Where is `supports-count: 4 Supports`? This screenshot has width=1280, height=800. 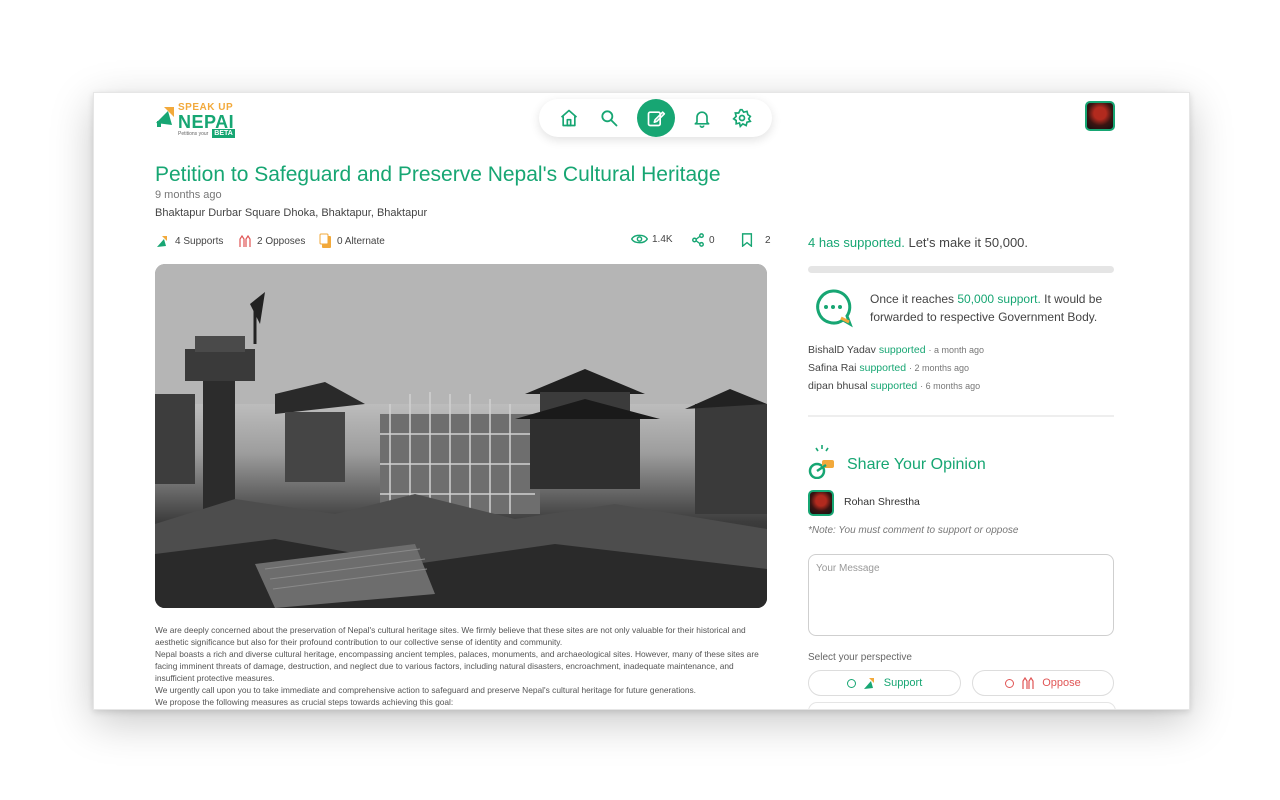
supports-count: 4 Supports is located at coordinates (199, 241).